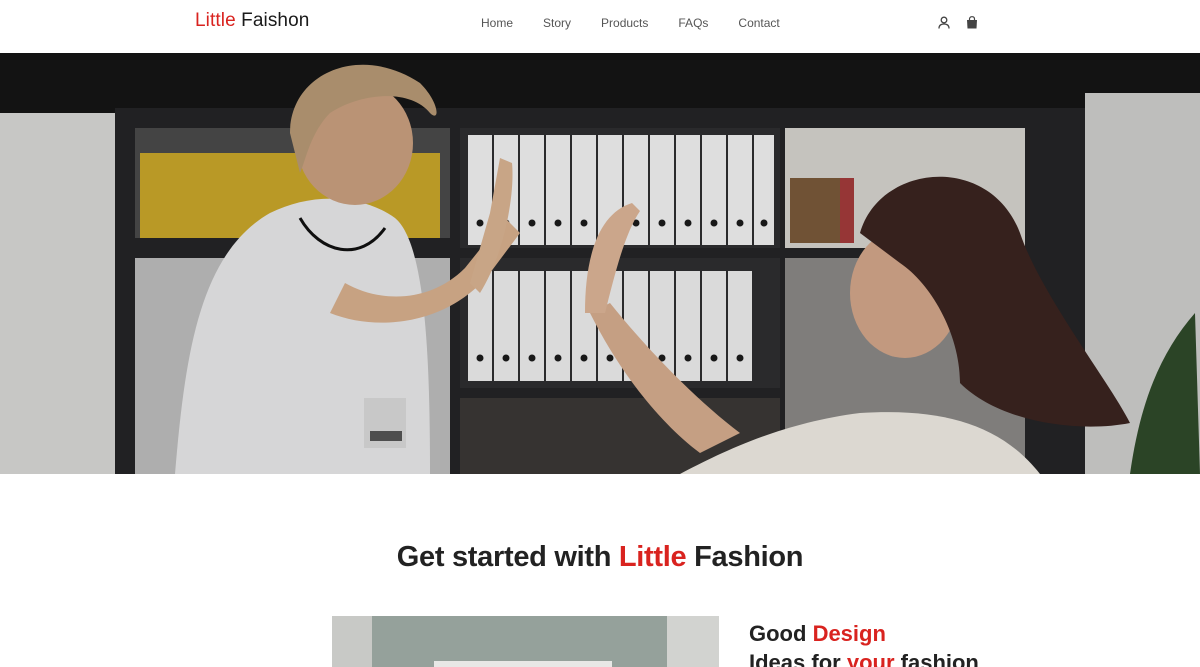 The height and width of the screenshot is (667, 1200). What do you see at coordinates (624, 23) in the screenshot?
I see `nav-link-products: Products` at bounding box center [624, 23].